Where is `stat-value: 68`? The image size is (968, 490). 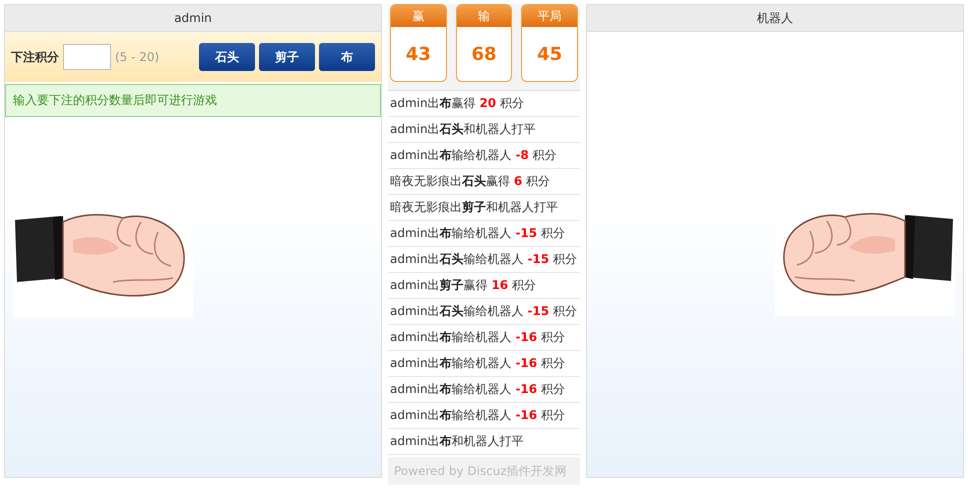
stat-value: 68 is located at coordinates (484, 54).